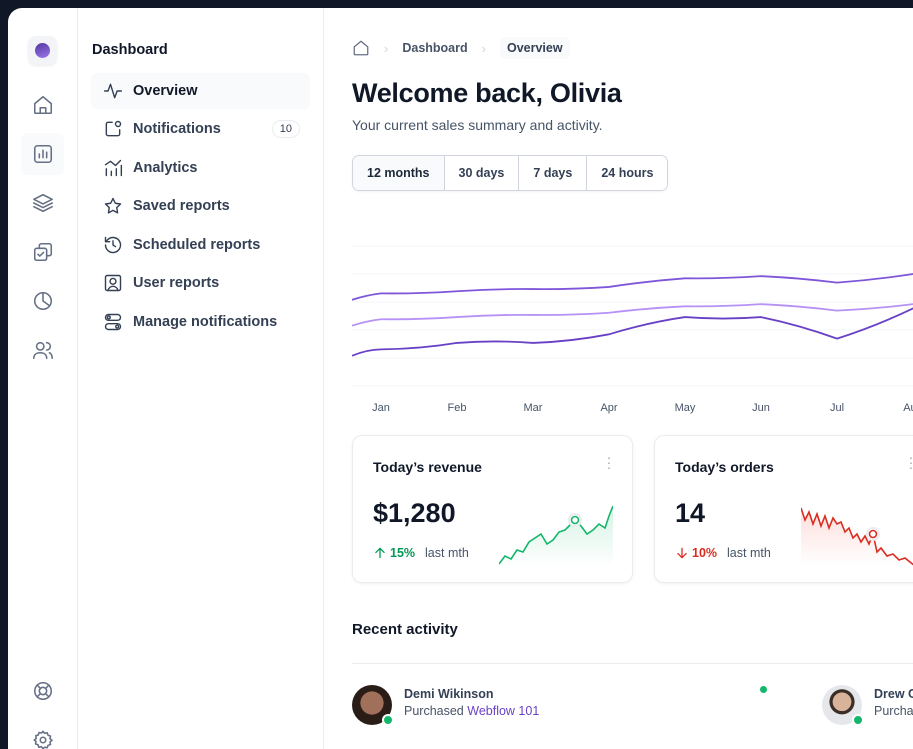 The image size is (913, 749). I want to click on layers-icon, so click(42, 203).